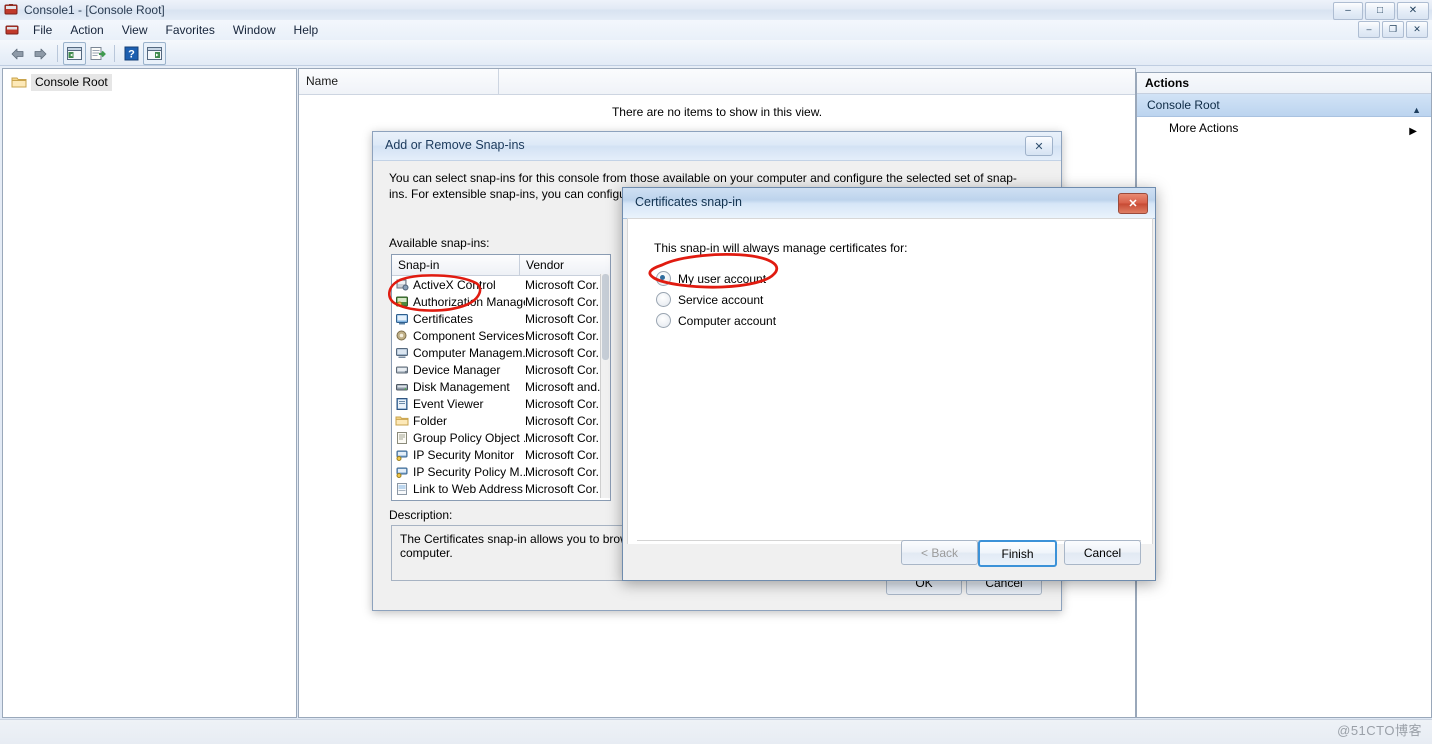 This screenshot has width=1432, height=744. What do you see at coordinates (1369, 29) in the screenshot?
I see `mdi-minimize-button: –` at bounding box center [1369, 29].